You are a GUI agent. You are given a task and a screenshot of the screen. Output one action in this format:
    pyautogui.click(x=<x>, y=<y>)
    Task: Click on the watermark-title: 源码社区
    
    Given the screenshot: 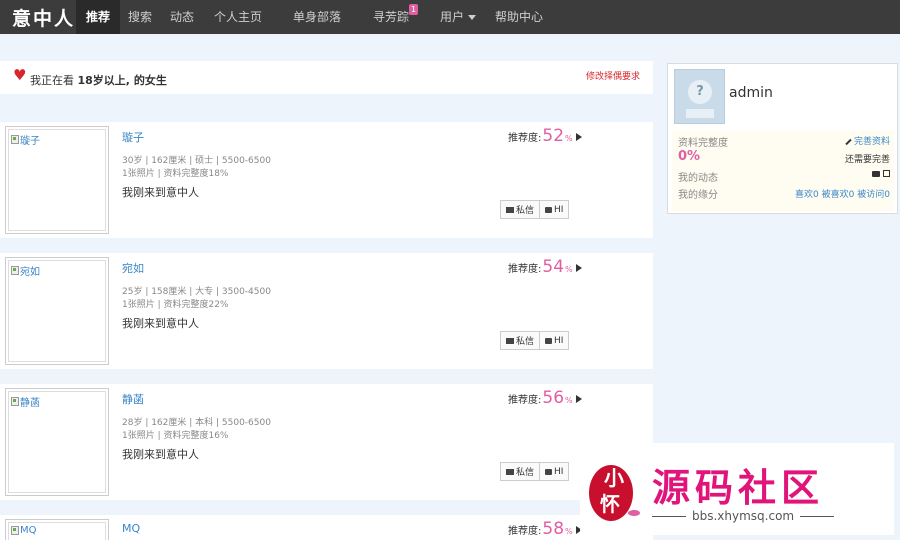 What is the action you would take?
    pyautogui.click(x=738, y=488)
    